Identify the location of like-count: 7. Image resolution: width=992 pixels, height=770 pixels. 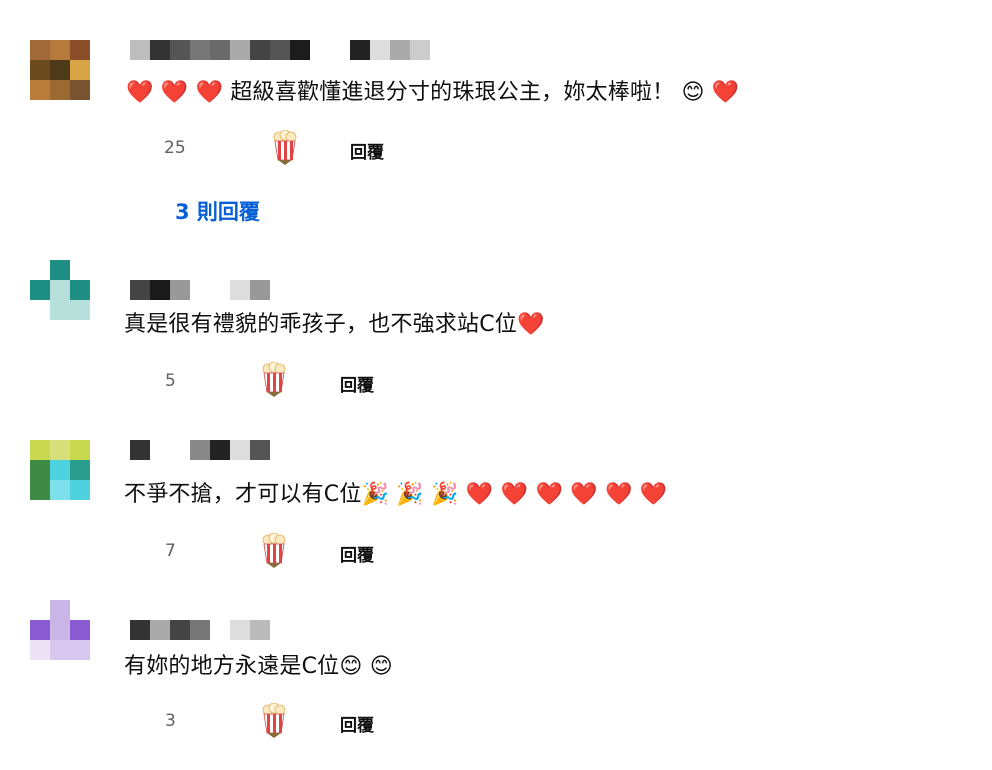
(170, 551).